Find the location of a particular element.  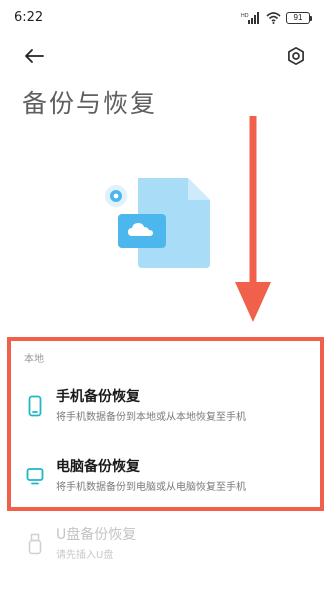

computer-backup-description: 将手机数据备份到电脑或从电脑恢复至手机 is located at coordinates (151, 487).